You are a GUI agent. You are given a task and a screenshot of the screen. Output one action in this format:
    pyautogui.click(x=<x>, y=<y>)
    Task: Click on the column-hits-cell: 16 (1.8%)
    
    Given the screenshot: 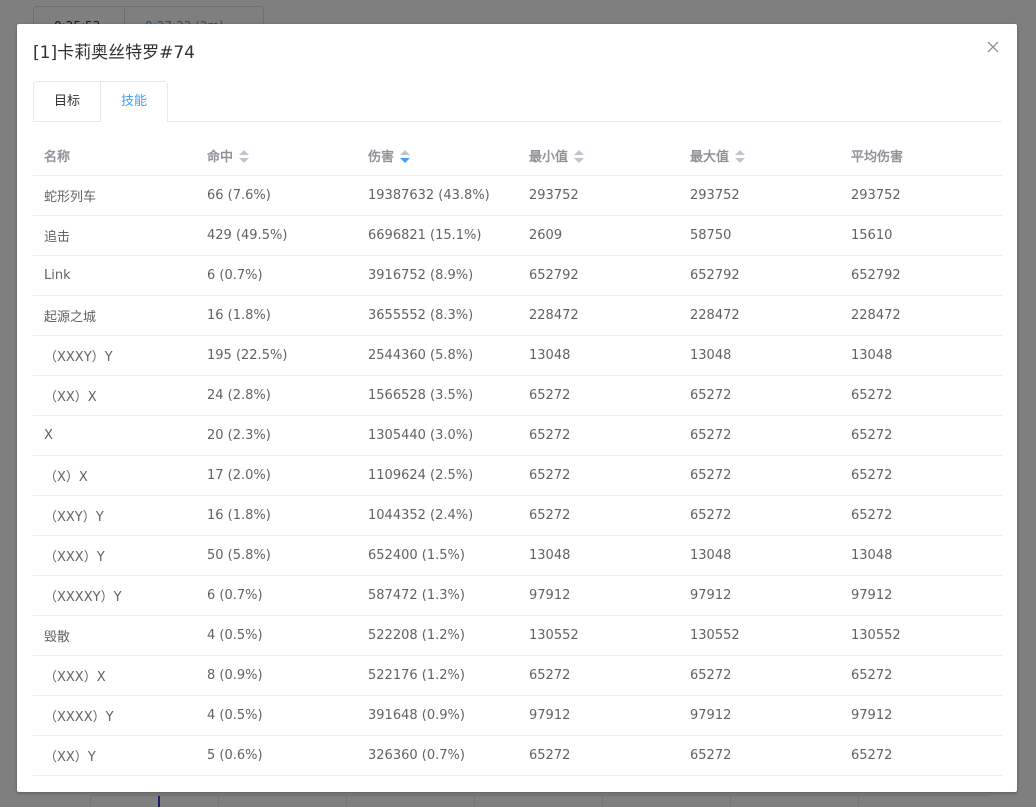 What is the action you would take?
    pyautogui.click(x=276, y=515)
    